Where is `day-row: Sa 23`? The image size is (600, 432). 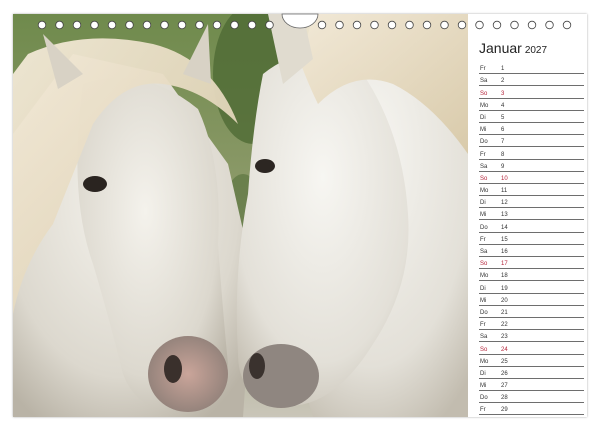
day-row: Sa 23 is located at coordinates (531, 336).